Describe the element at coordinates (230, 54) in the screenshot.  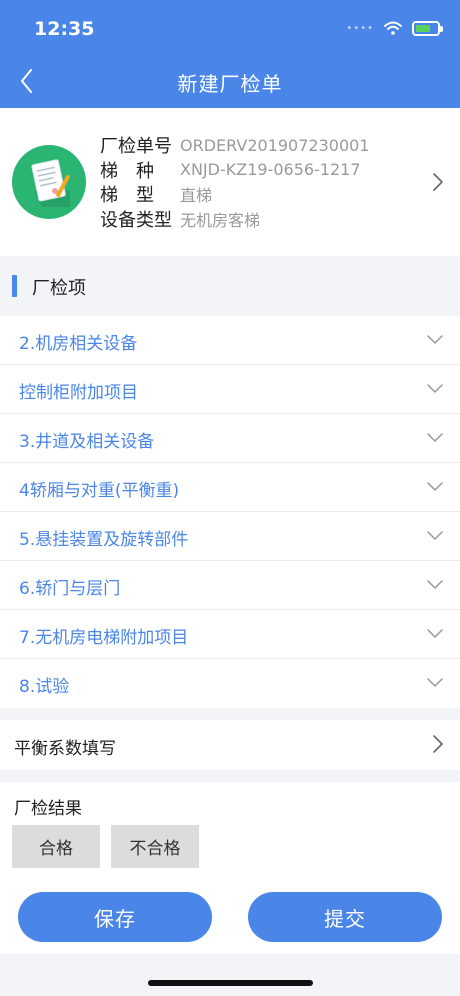
I see `app-header: 12:35 •••• 新建厂检单` at that location.